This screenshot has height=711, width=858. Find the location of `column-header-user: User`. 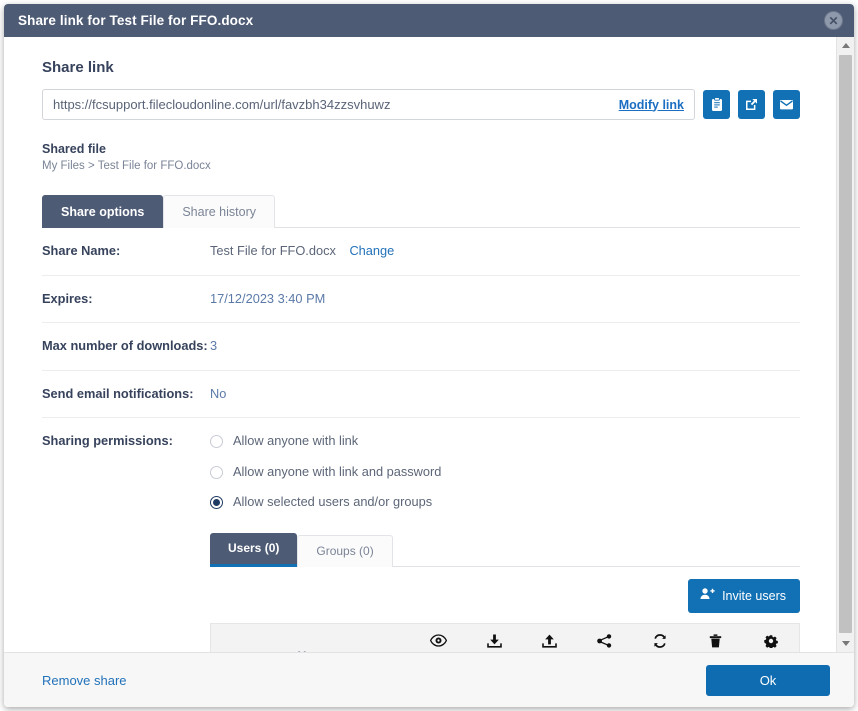

column-header-user: User is located at coordinates (311, 643).